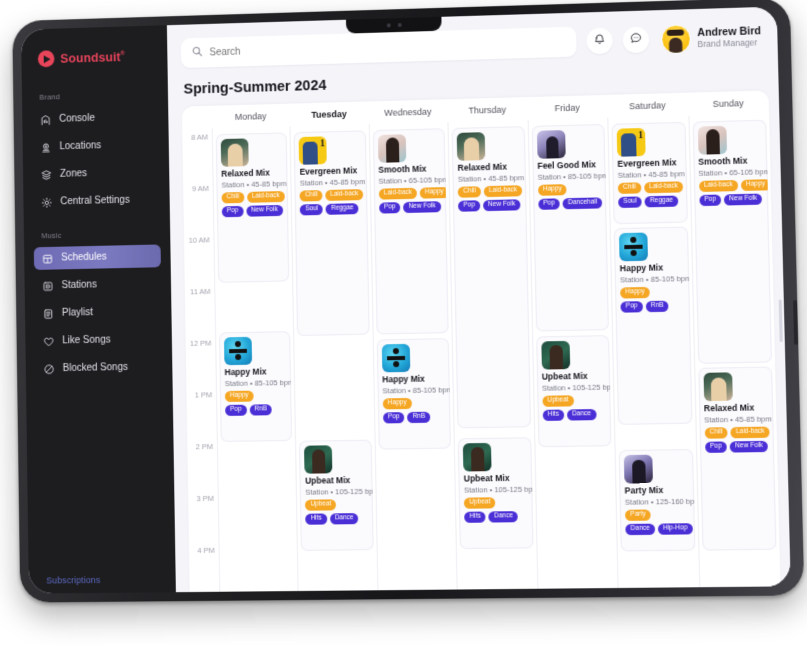 Image resolution: width=807 pixels, height=645 pixels. What do you see at coordinates (711, 38) in the screenshot?
I see `user-profile: Andrew Bird Brand Manager` at bounding box center [711, 38].